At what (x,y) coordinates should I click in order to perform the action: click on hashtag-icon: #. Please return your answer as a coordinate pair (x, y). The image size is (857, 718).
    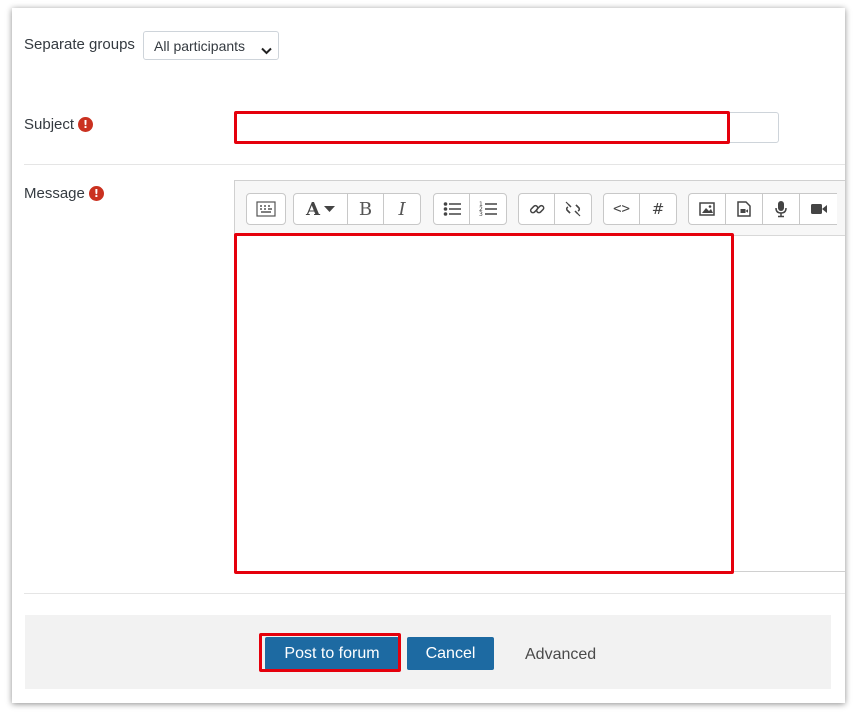
    Looking at the image, I should click on (658, 209).